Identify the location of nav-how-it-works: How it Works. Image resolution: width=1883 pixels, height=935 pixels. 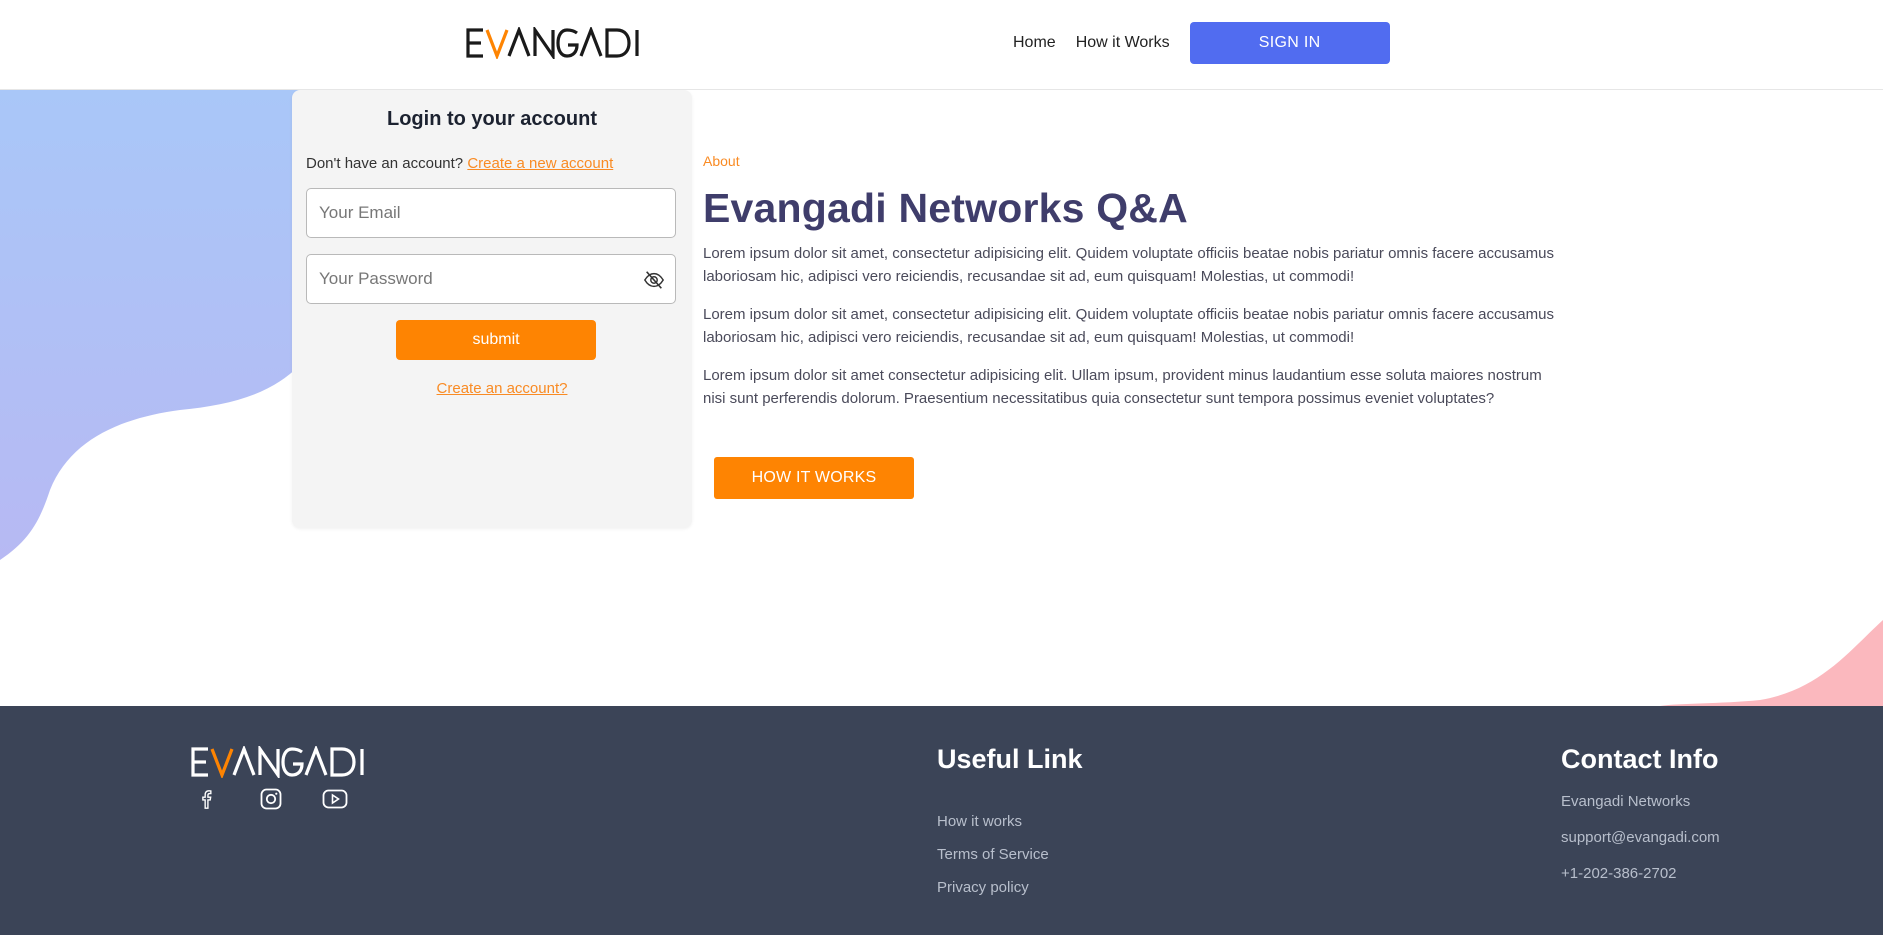
(1123, 43).